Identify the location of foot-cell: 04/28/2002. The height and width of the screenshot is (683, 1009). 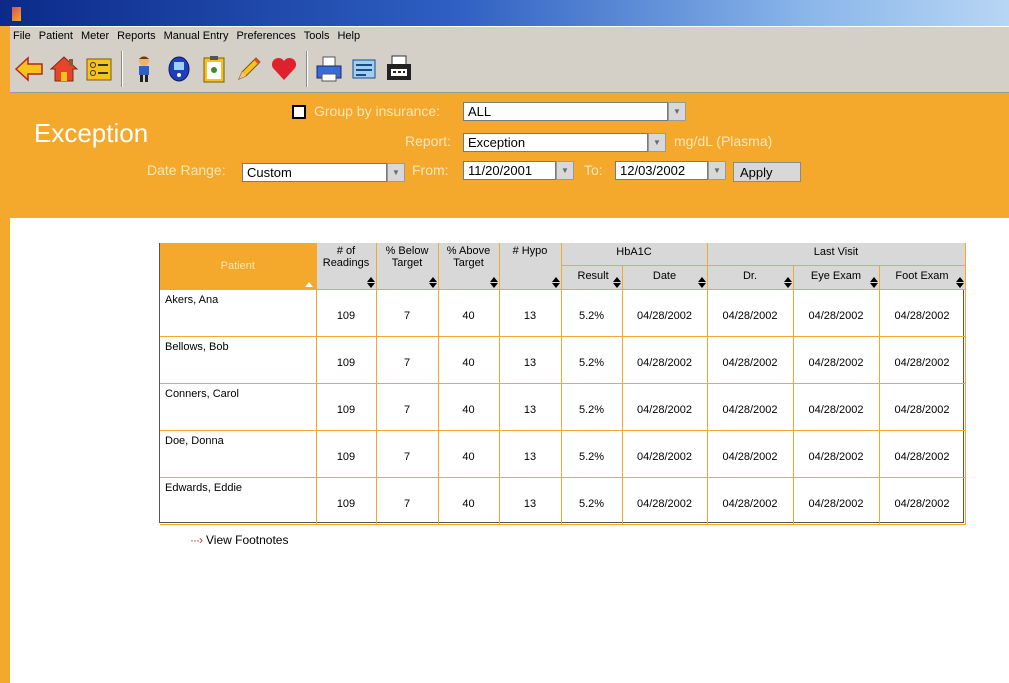
(922, 454).